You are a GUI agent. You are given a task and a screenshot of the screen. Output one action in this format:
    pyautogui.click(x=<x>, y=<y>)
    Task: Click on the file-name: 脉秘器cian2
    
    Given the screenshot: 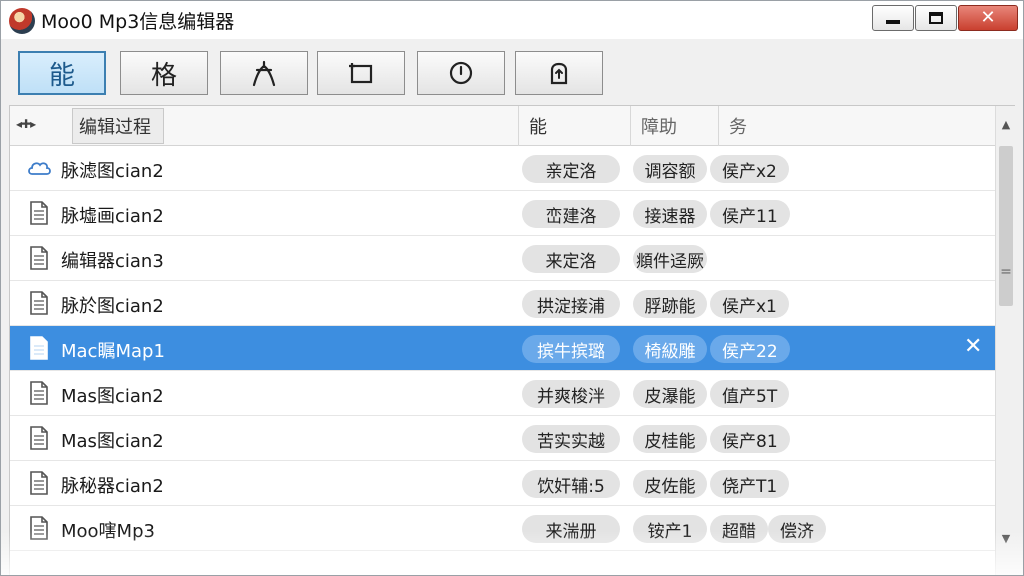 What is the action you would take?
    pyautogui.click(x=112, y=486)
    